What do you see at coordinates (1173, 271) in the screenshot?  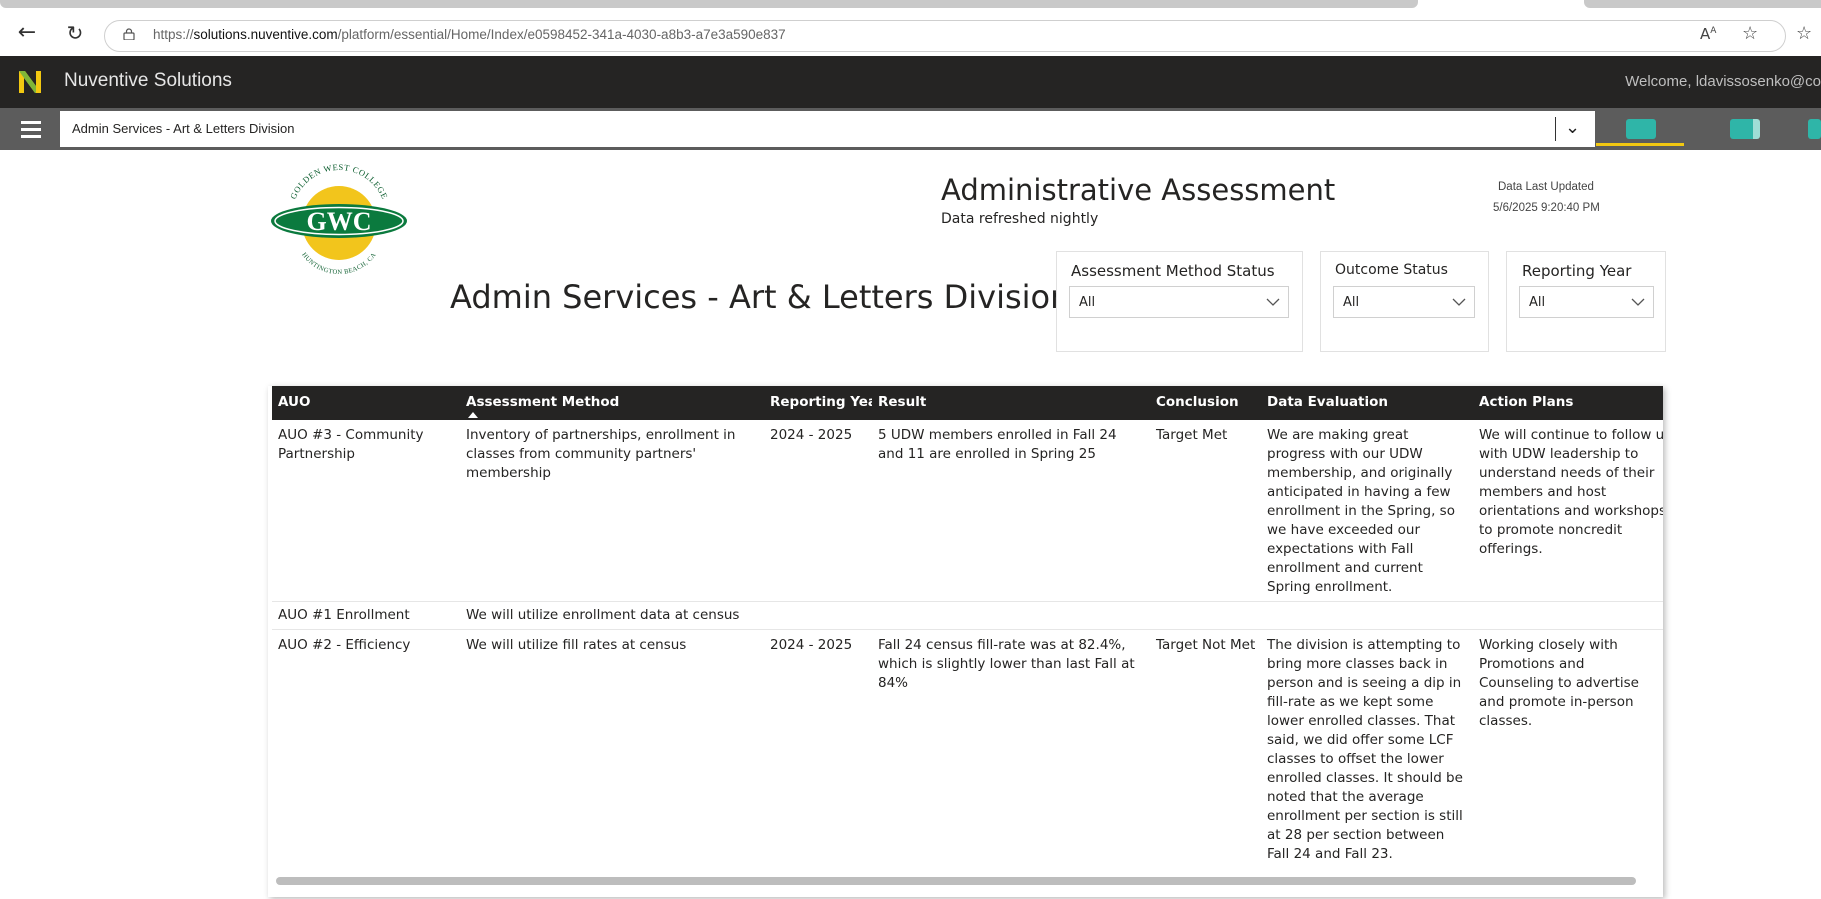 I see `slicer-title: Assessment Method Status` at bounding box center [1173, 271].